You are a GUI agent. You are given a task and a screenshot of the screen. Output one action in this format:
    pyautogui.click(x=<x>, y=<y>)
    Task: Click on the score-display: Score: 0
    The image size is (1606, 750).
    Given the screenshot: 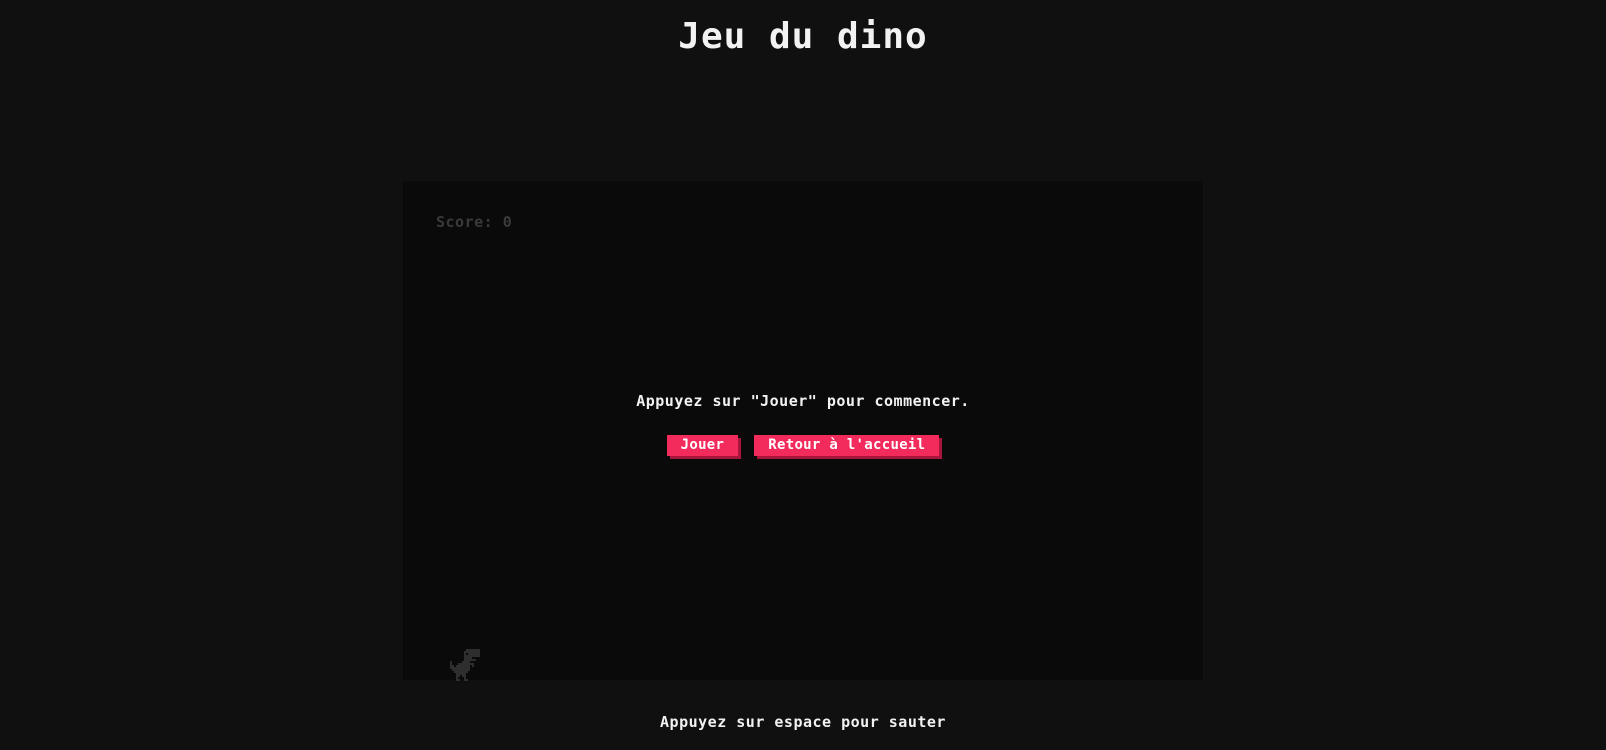 What is the action you would take?
    pyautogui.click(x=474, y=222)
    